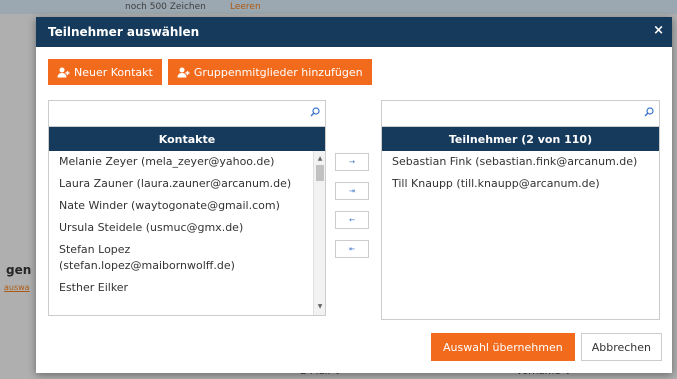 The height and width of the screenshot is (379, 677). I want to click on new-contact-button: Neuer Kontakt, so click(105, 72).